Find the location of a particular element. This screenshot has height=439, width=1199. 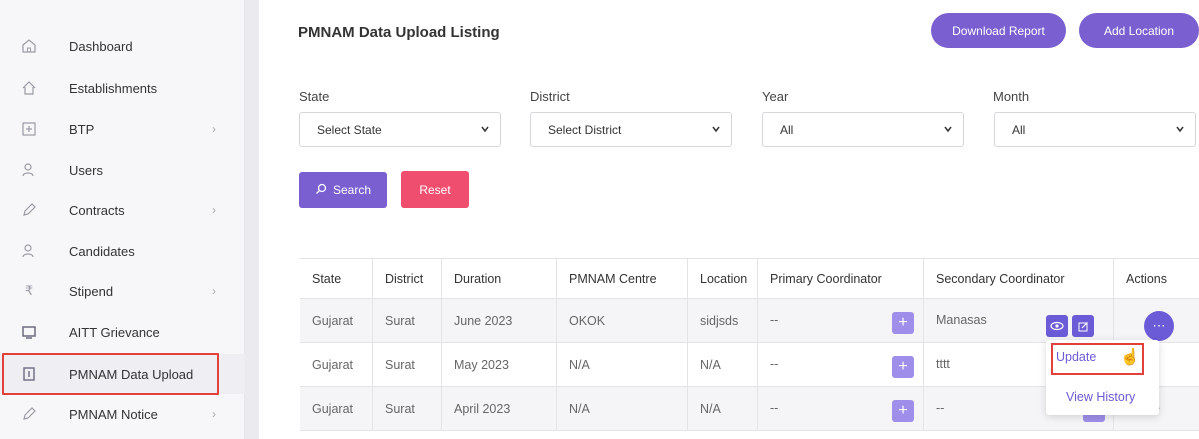

sidebar-item-establishments: Establishments is located at coordinates (122, 88).